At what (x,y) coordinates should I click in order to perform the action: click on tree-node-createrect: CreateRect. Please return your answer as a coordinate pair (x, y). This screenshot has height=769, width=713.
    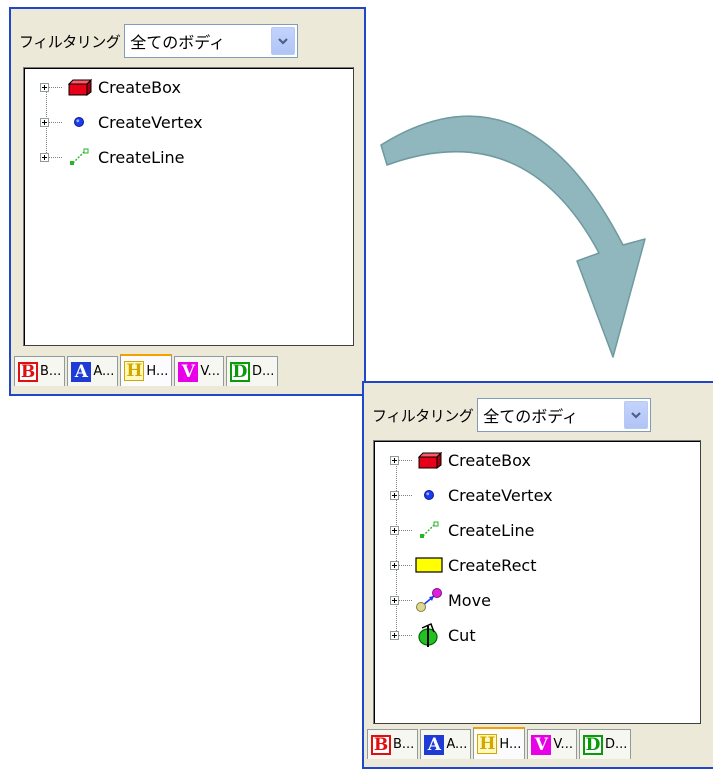
    Looking at the image, I should click on (463, 565).